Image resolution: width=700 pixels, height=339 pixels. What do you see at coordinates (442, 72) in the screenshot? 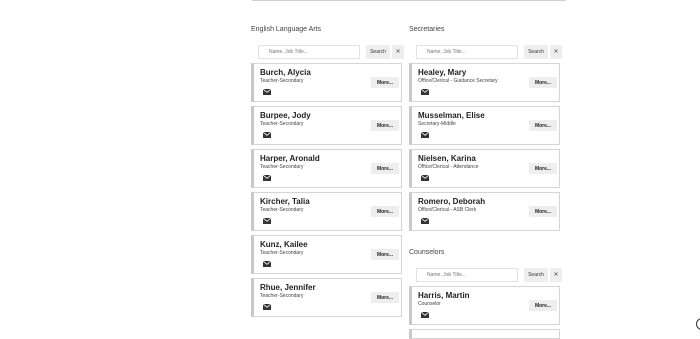
I see `staff-name: Healey, Mary` at bounding box center [442, 72].